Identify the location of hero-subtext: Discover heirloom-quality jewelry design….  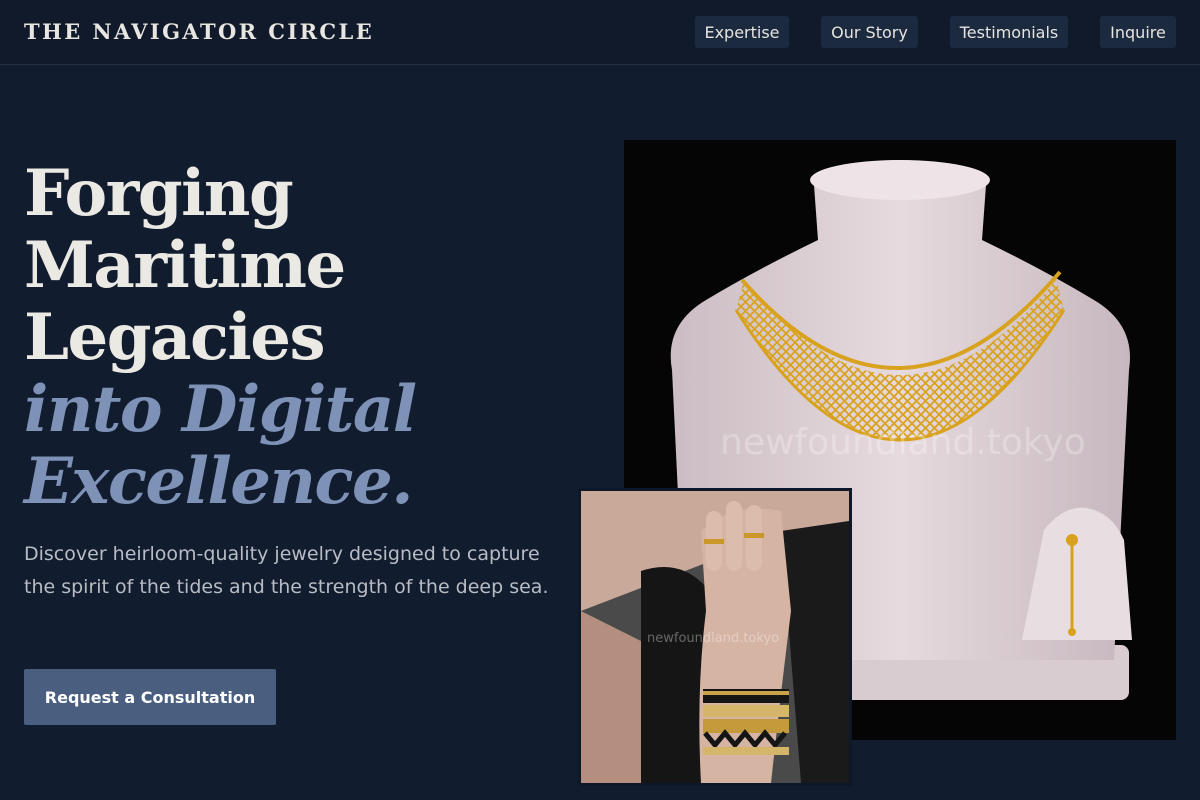
(286, 570).